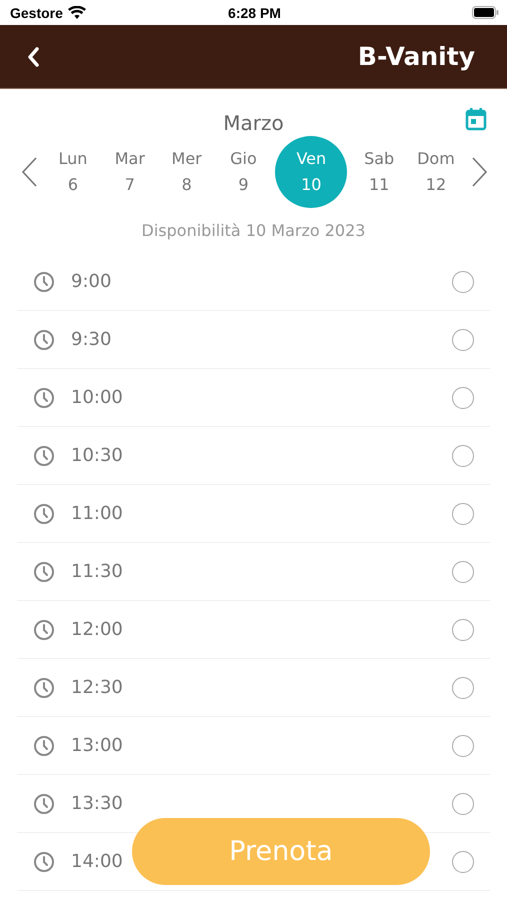 This screenshot has width=507, height=900. I want to click on day-option: Dom 12, so click(435, 172).